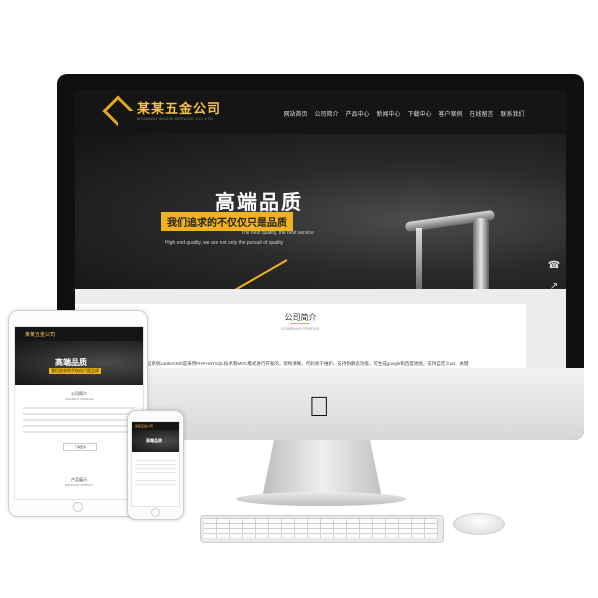 The height and width of the screenshot is (598, 598). I want to click on iphone-logo-text: 某某五金公司, so click(144, 426).